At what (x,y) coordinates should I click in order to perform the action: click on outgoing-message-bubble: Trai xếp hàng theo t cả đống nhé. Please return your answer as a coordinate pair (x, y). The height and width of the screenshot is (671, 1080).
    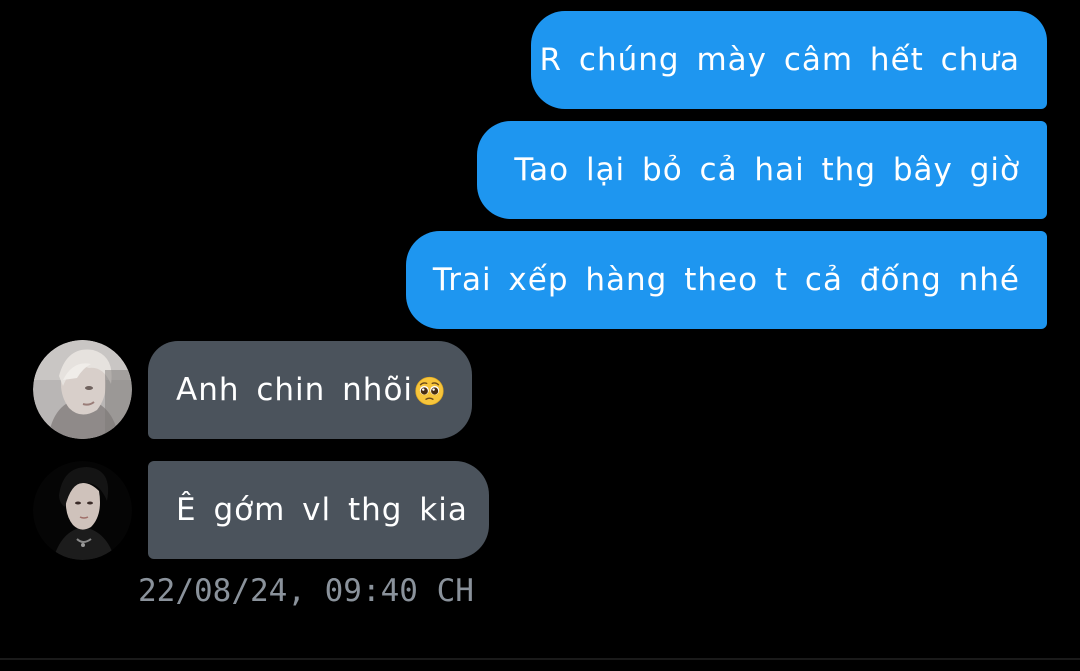
    Looking at the image, I should click on (726, 280).